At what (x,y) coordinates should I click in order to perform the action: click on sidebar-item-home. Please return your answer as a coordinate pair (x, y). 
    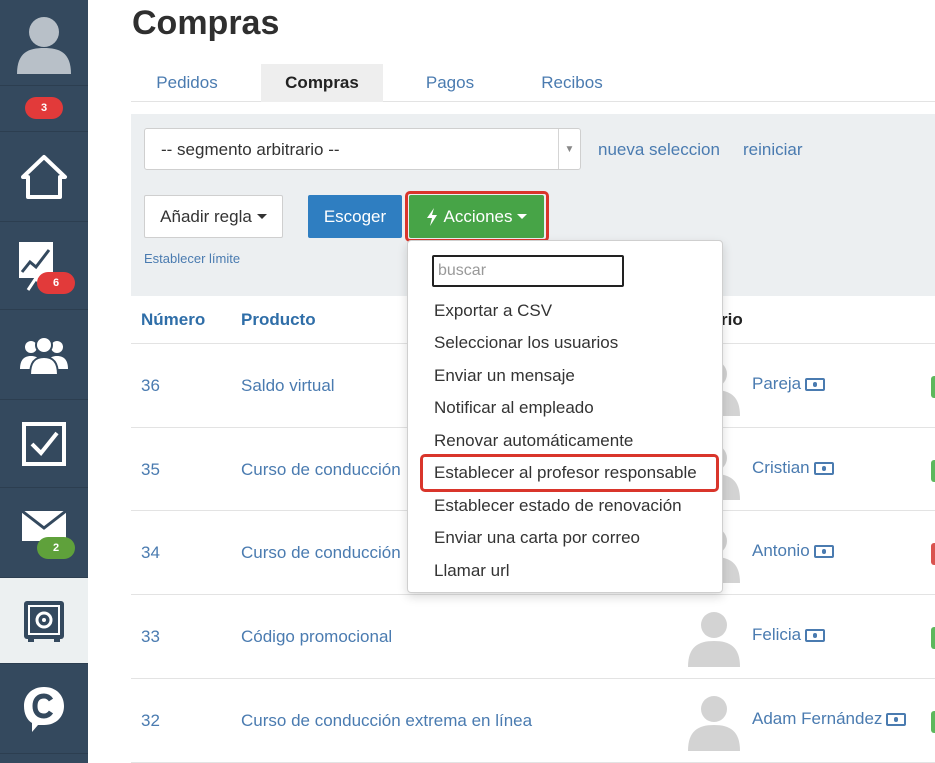
    Looking at the image, I should click on (44, 177).